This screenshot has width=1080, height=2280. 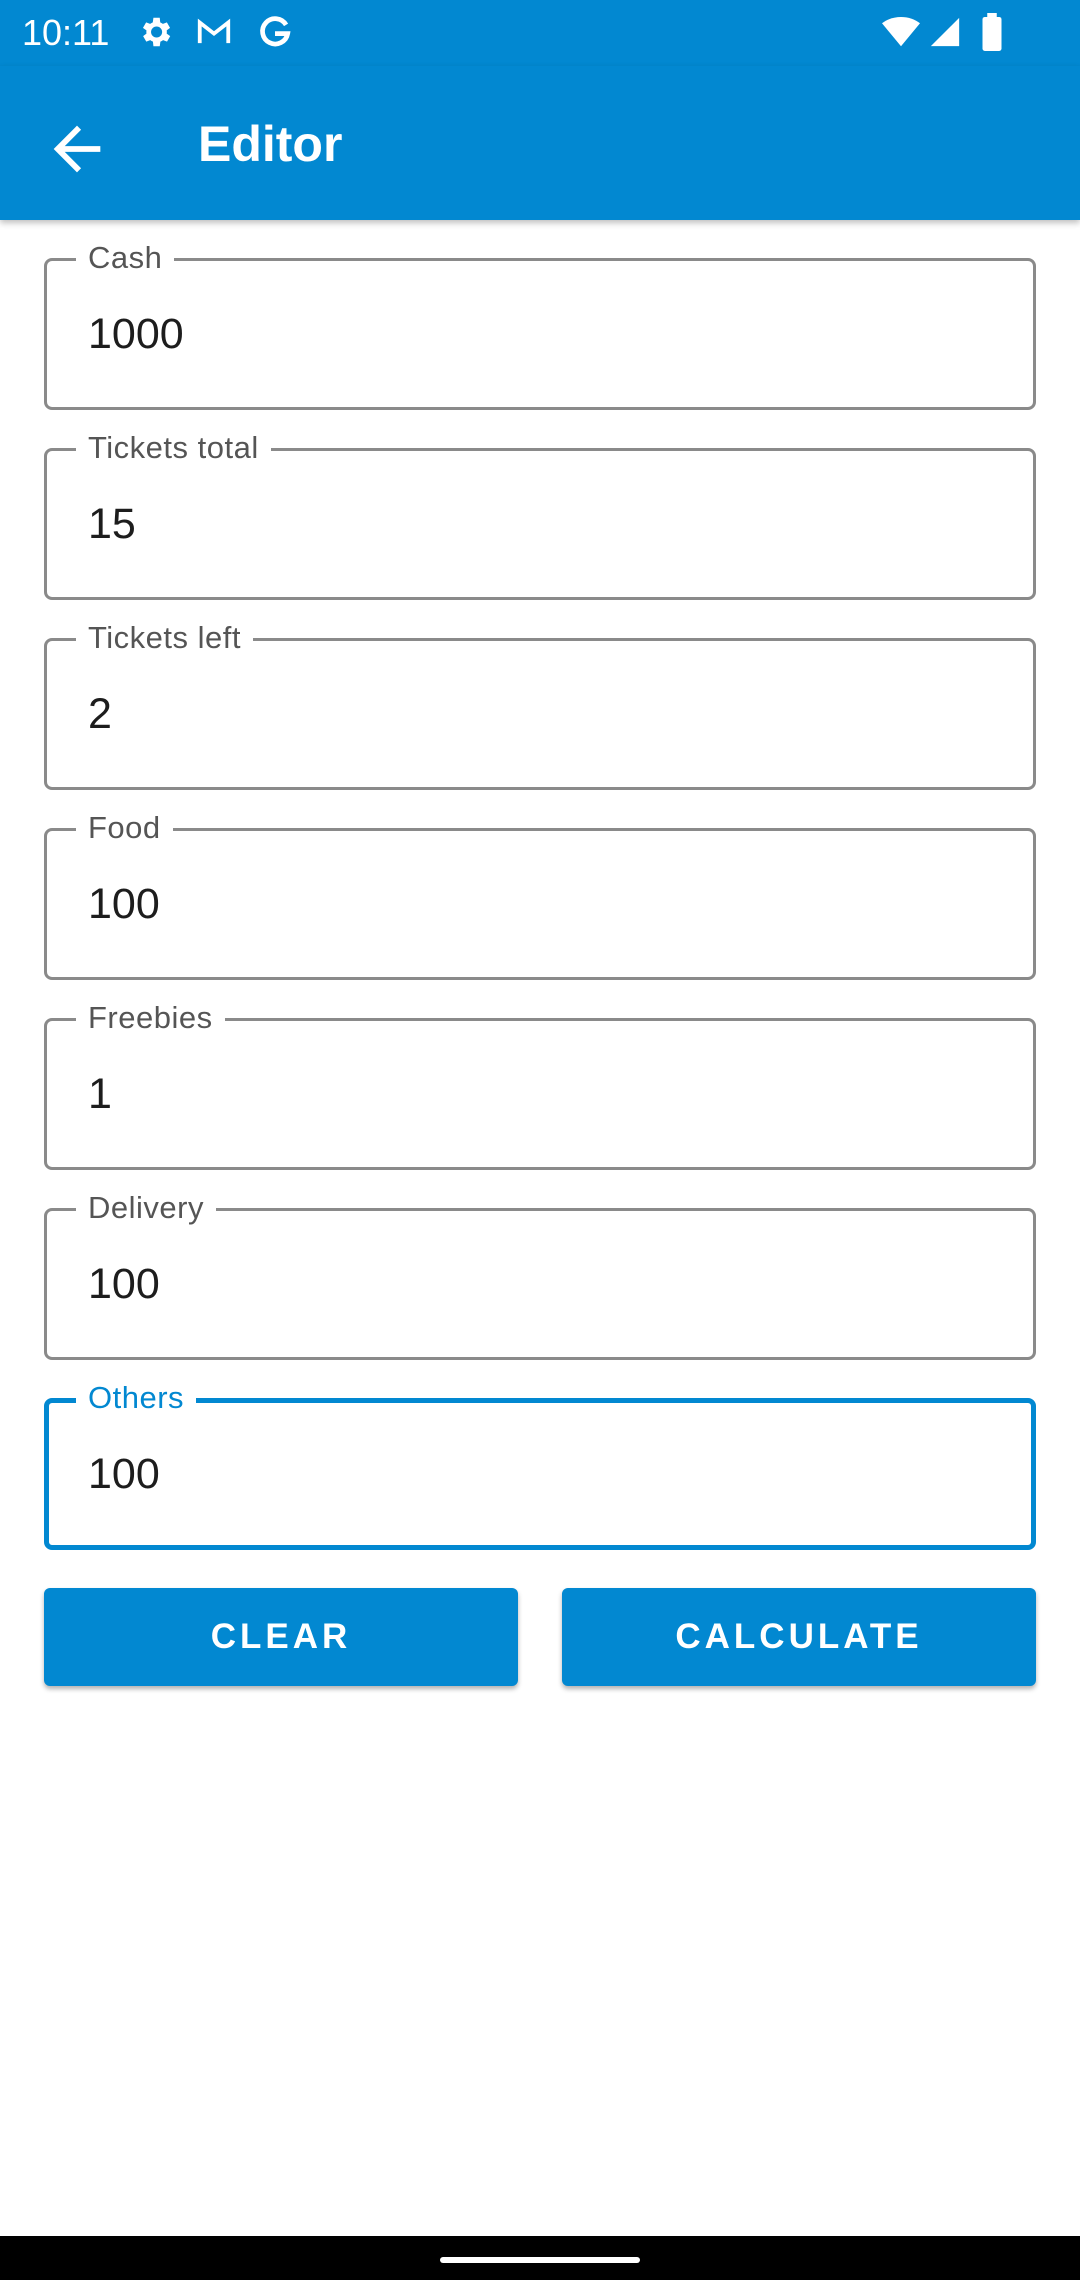 I want to click on tickets-total-label: Tickets total, so click(x=173, y=448).